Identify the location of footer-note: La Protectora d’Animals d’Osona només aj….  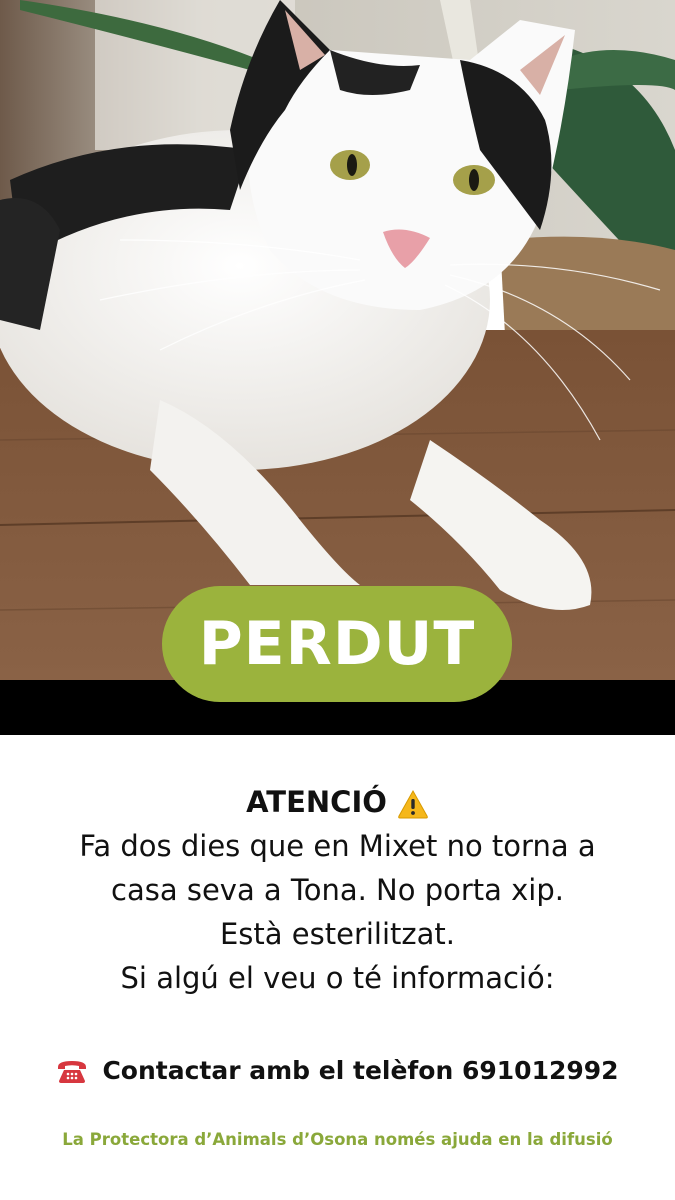
(337, 1139).